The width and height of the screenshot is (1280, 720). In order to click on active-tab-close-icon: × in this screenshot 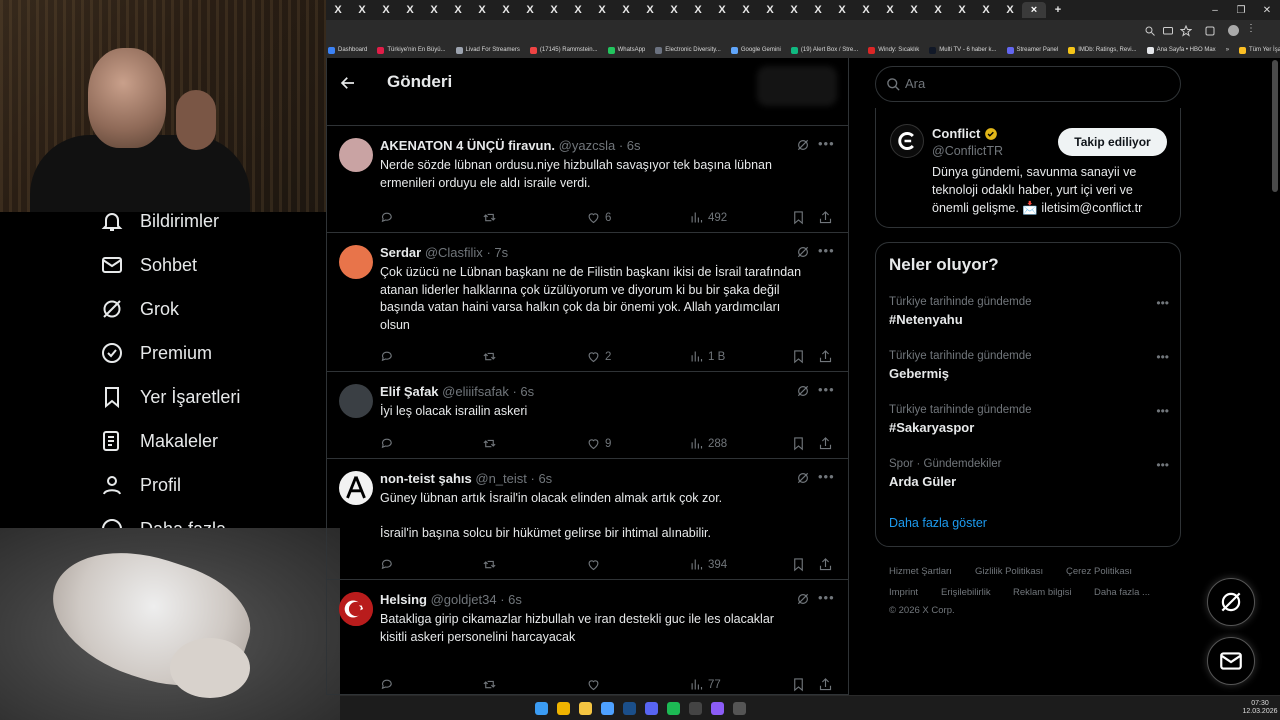, I will do `click(1034, 10)`.